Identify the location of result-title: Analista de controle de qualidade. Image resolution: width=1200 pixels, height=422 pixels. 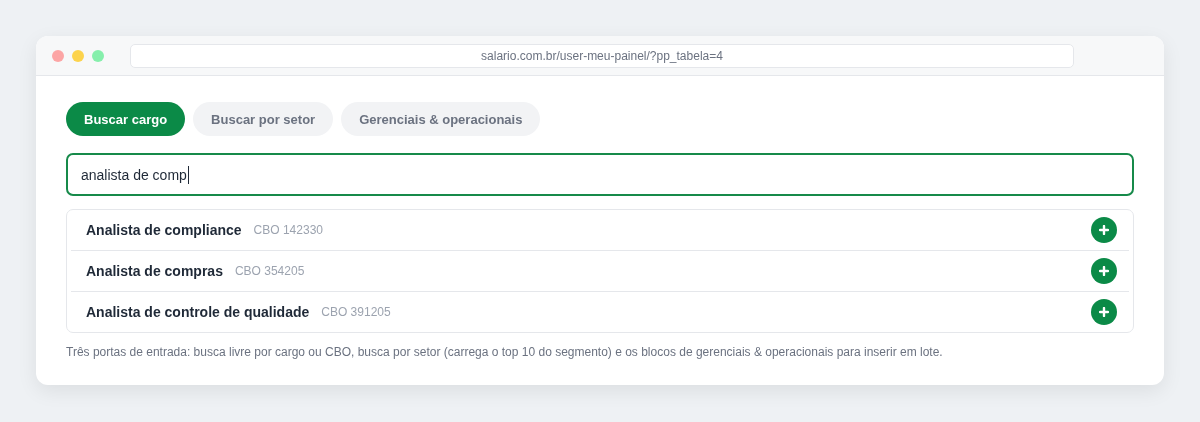
(198, 312).